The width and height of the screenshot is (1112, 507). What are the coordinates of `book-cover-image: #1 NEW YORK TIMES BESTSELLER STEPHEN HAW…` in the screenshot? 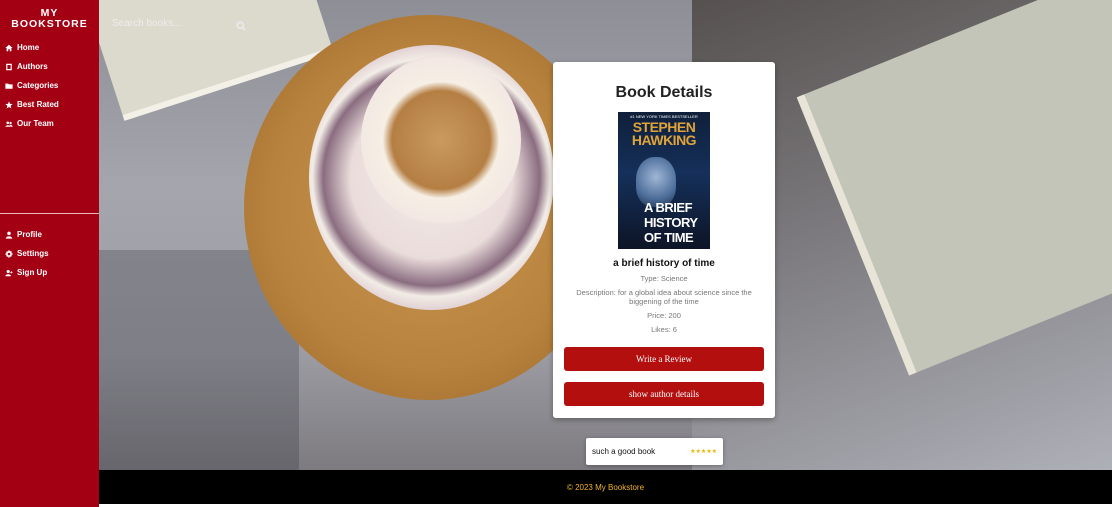 It's located at (664, 180).